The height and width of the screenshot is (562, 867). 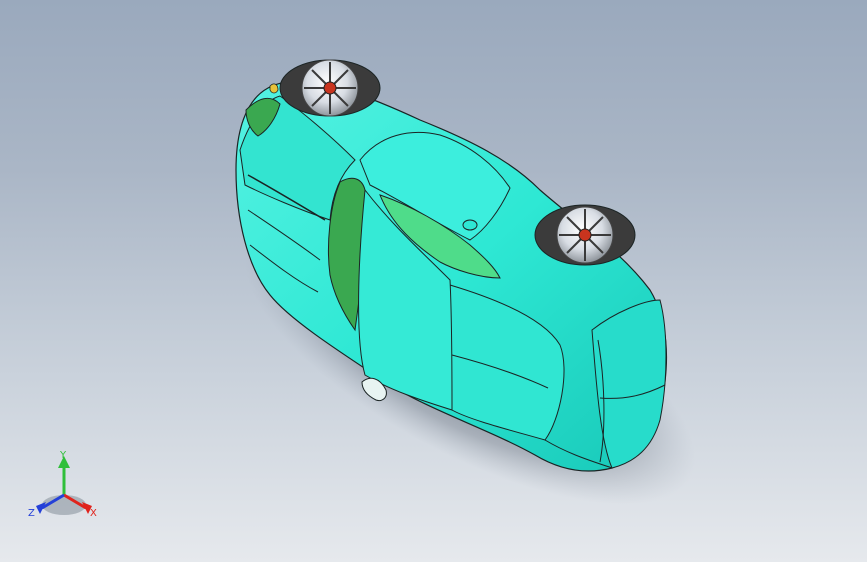 I want to click on rear-wheel, so click(x=330, y=88).